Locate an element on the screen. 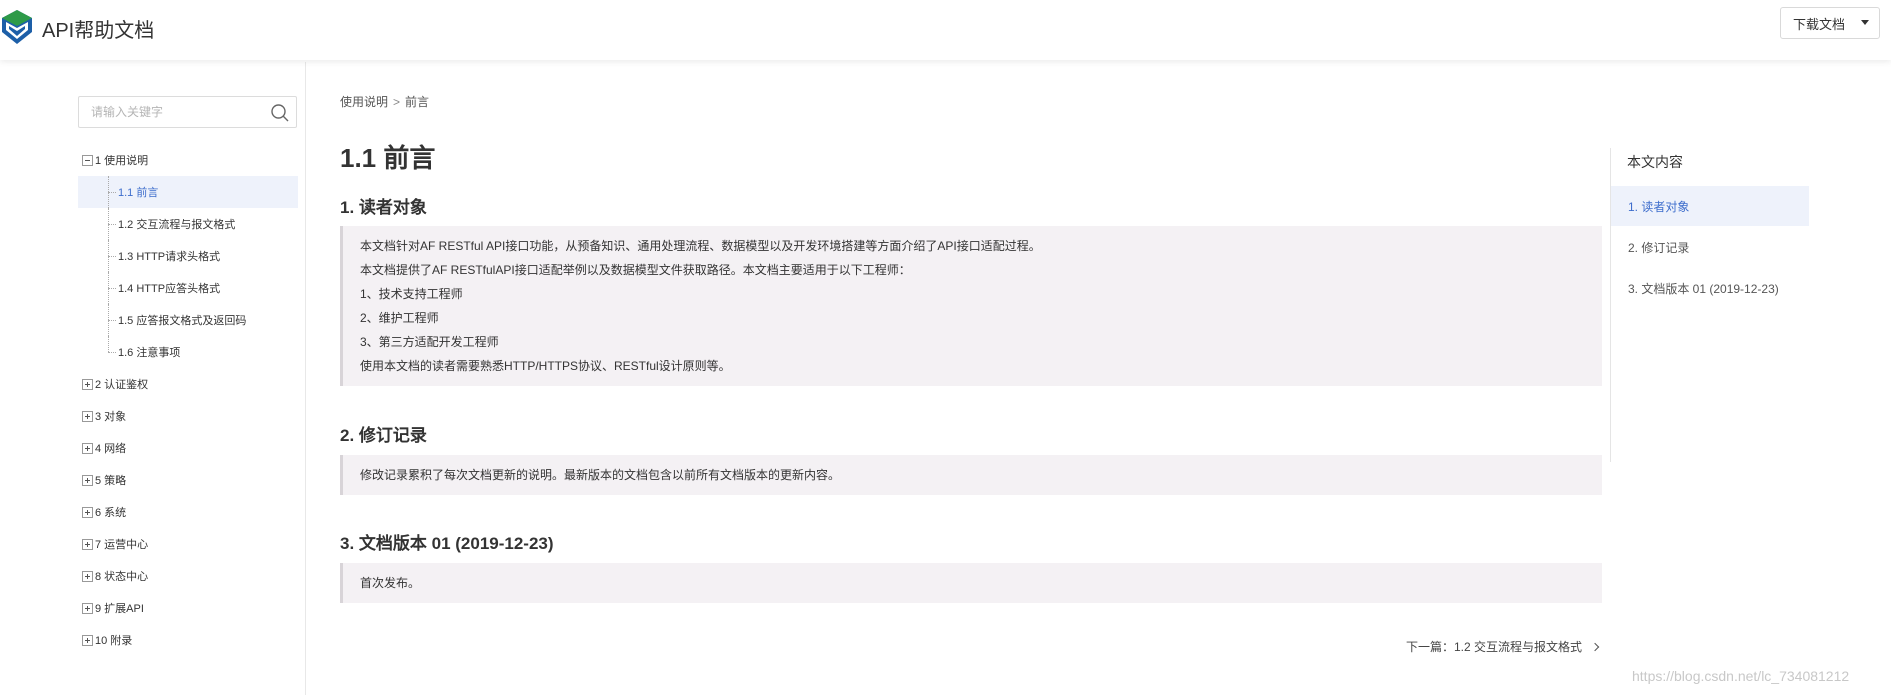 The height and width of the screenshot is (695, 1891). download-docs-button: 下载文档 is located at coordinates (1830, 23).